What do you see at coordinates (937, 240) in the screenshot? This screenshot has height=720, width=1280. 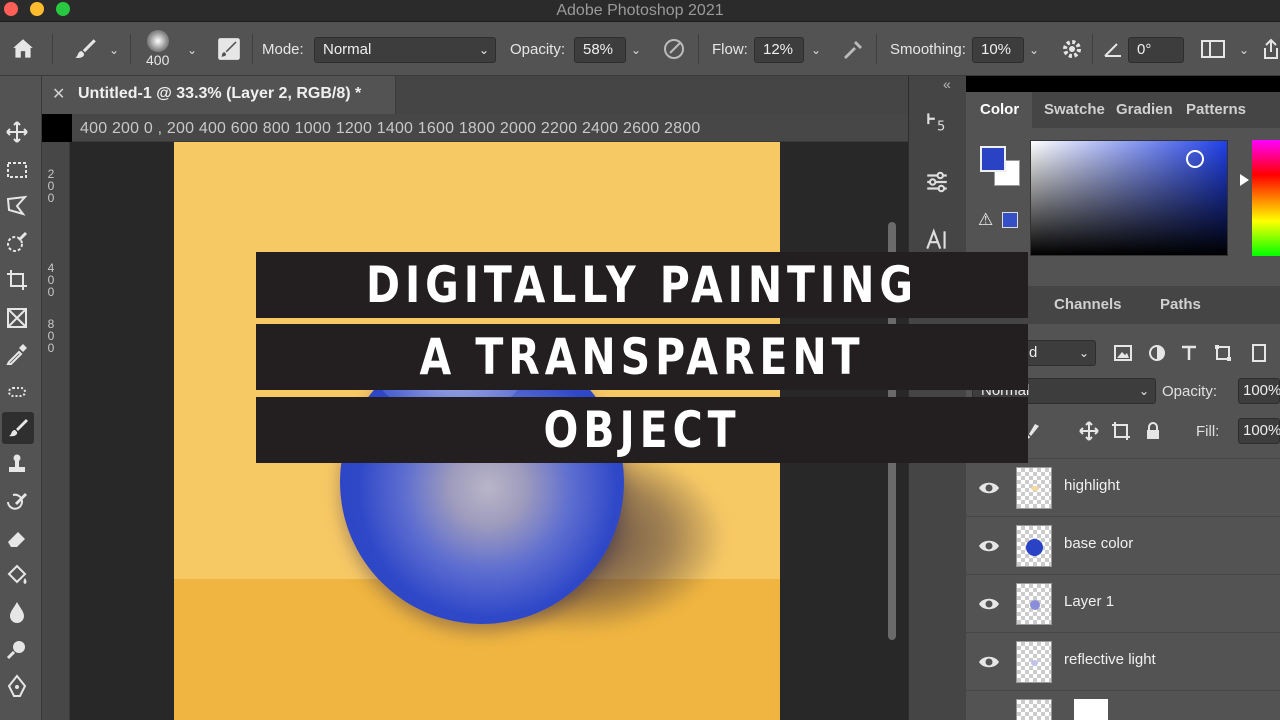 I see `character-panel-icon` at bounding box center [937, 240].